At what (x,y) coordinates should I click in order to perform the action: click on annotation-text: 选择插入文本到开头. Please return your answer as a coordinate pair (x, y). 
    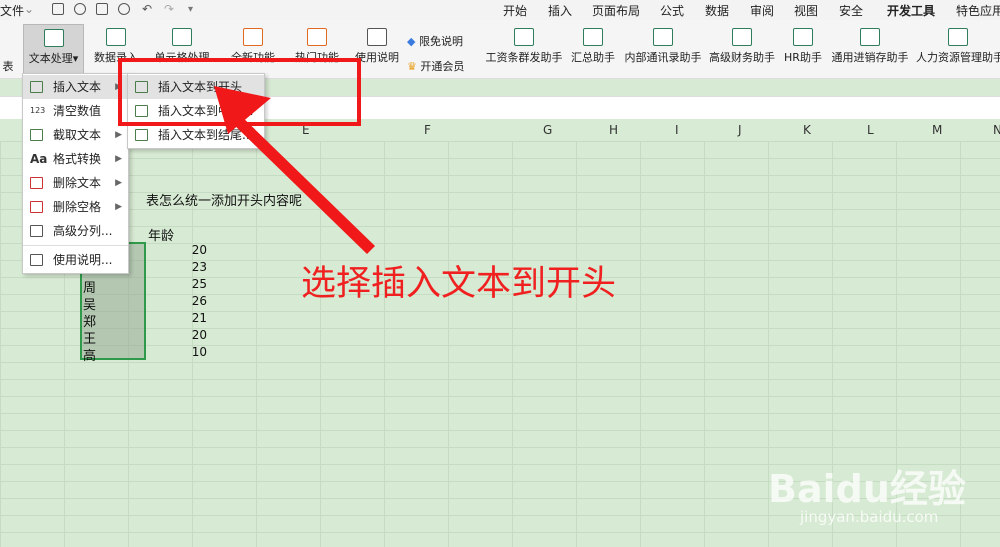
    Looking at the image, I should click on (459, 284).